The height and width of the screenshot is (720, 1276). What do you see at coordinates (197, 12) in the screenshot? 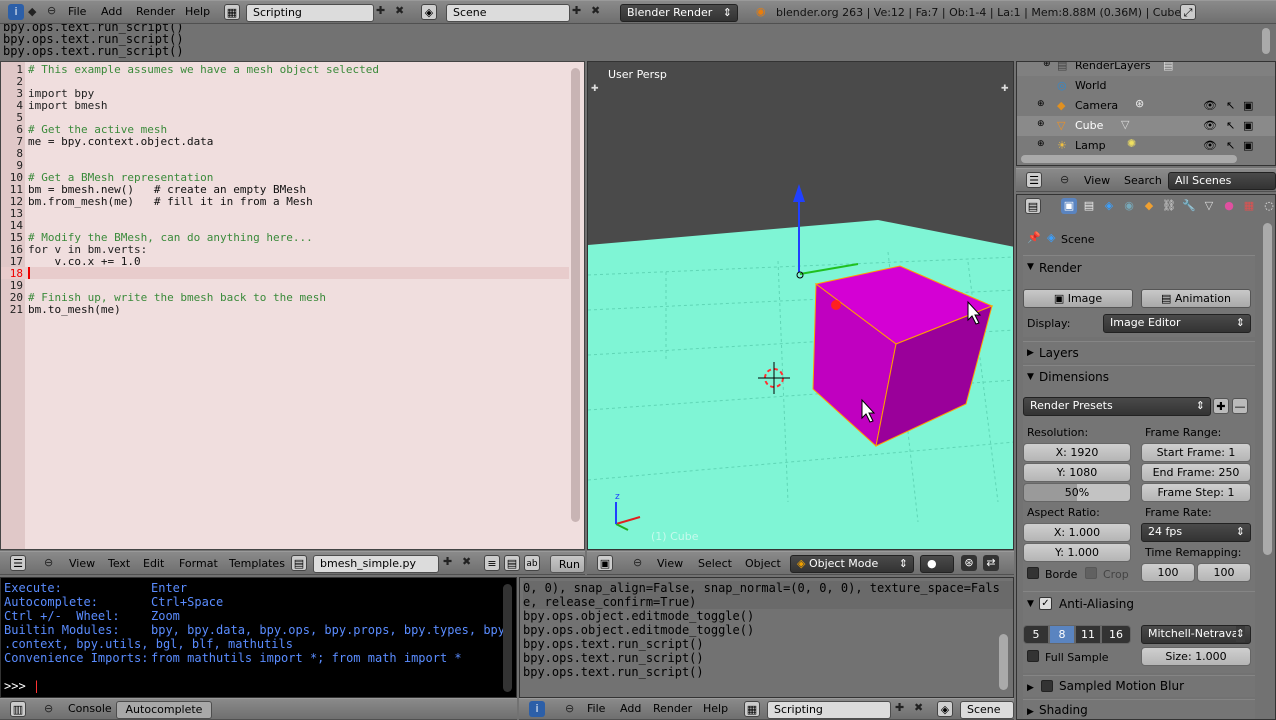
I see `menu-help: Help` at bounding box center [197, 12].